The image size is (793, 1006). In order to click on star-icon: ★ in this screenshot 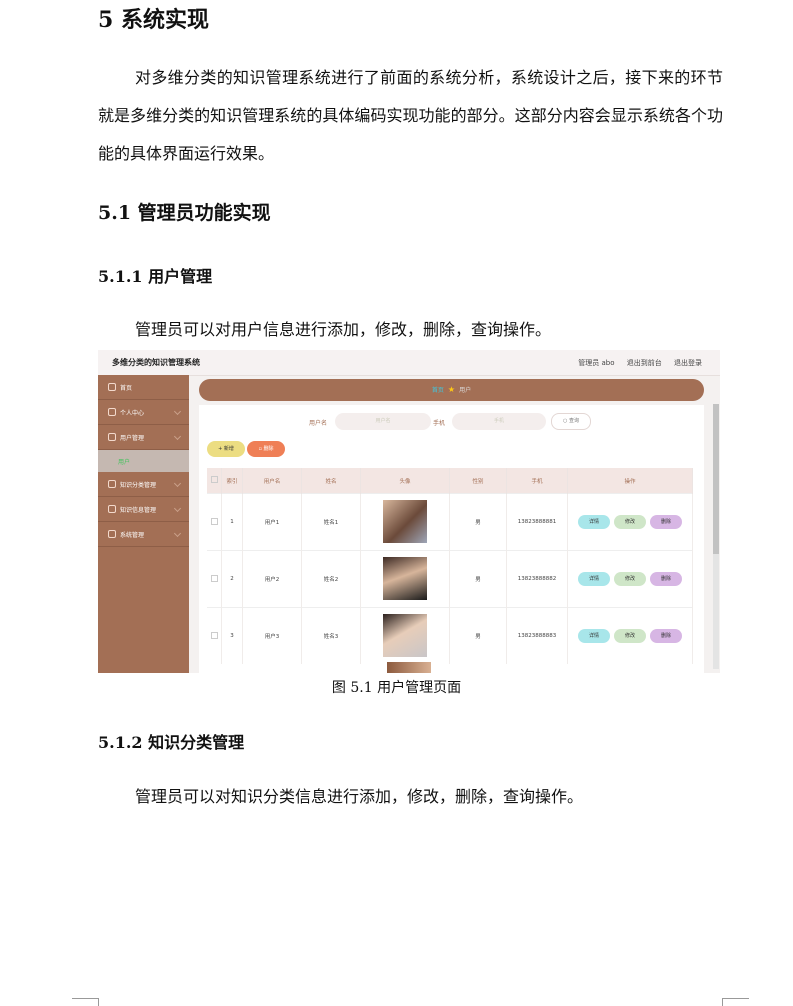, I will do `click(451, 389)`.